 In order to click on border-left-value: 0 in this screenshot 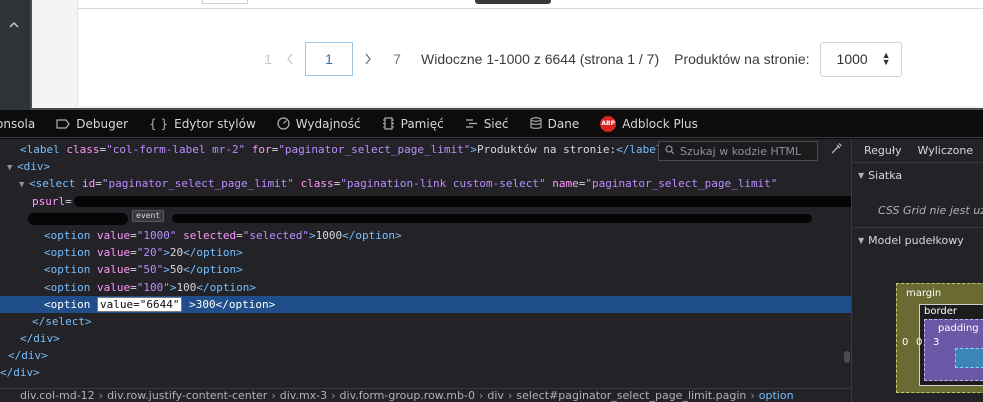, I will do `click(919, 342)`.